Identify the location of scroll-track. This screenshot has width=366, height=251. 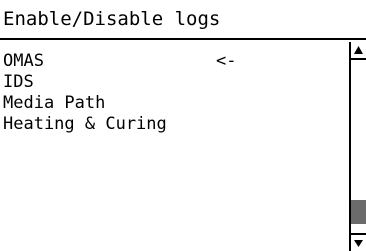
(358, 146).